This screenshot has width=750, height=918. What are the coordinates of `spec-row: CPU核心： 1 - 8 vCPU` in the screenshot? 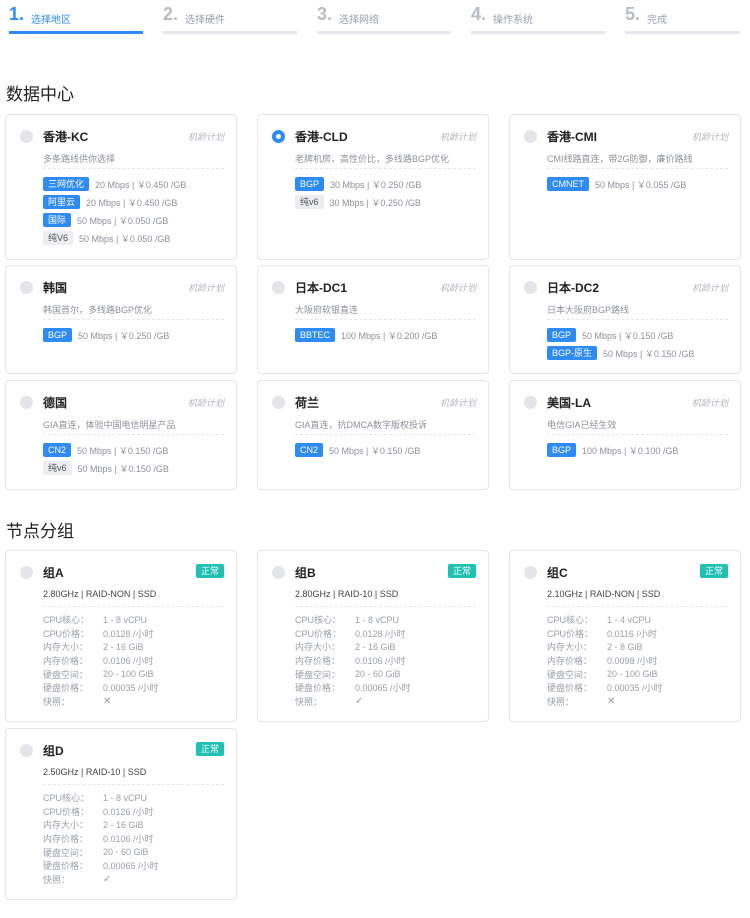 It's located at (101, 620).